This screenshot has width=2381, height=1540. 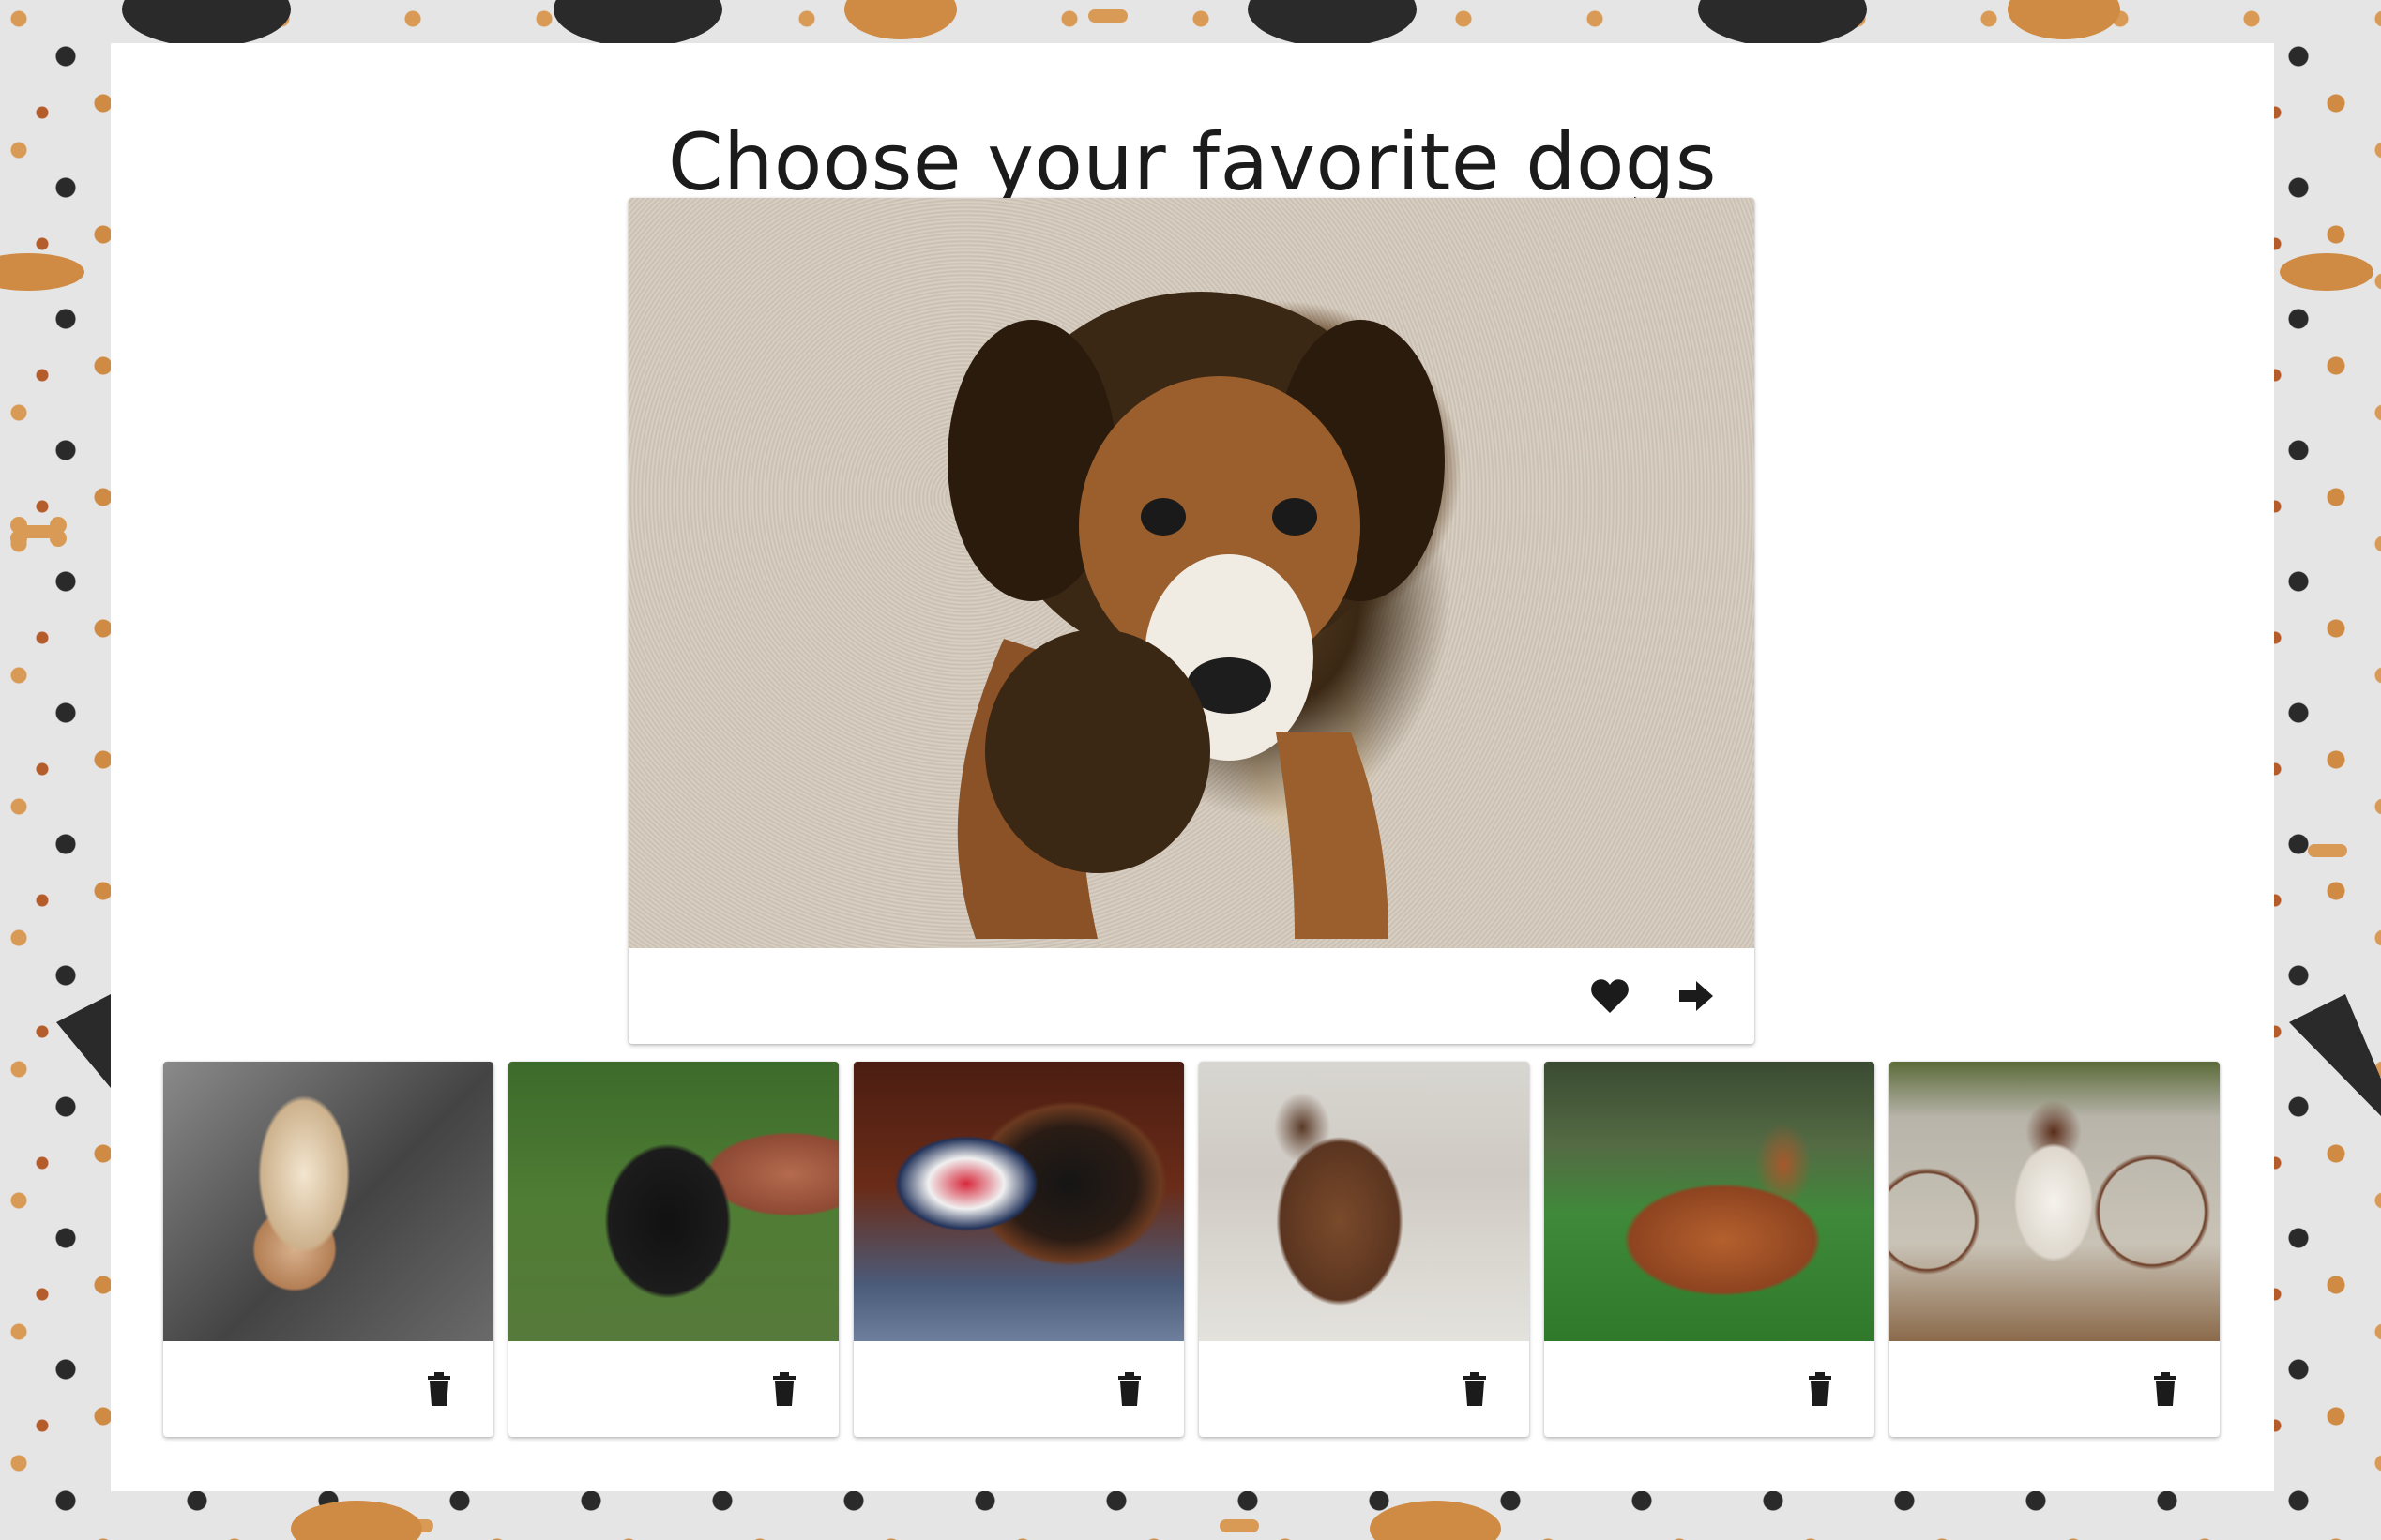 I want to click on beagle-puppy-icon, so click(x=1196, y=615).